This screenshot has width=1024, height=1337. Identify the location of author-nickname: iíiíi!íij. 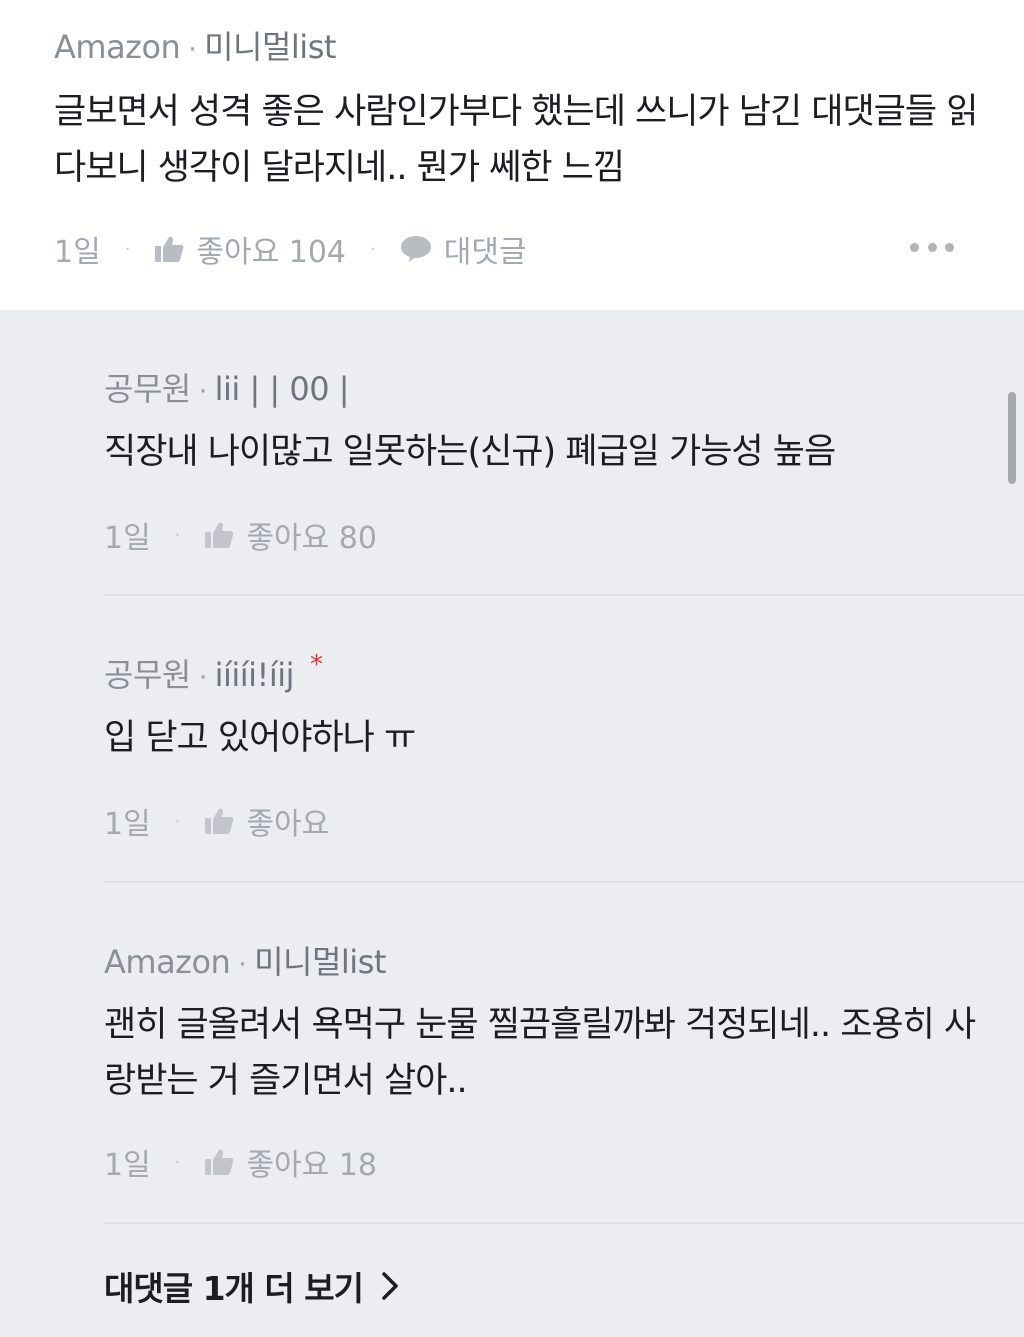
(255, 675).